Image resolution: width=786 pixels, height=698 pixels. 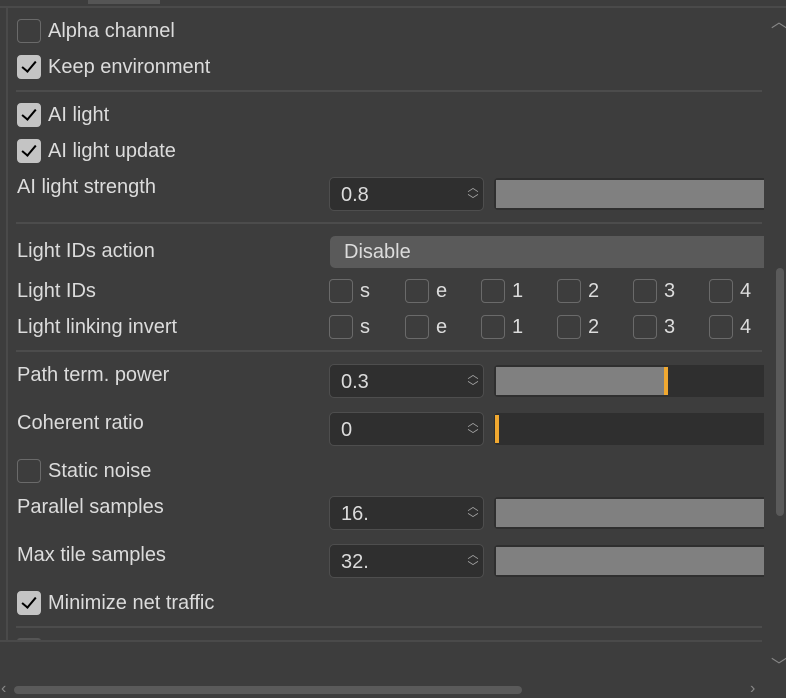 What do you see at coordinates (124, 2) in the screenshot?
I see `tab-strip` at bounding box center [124, 2].